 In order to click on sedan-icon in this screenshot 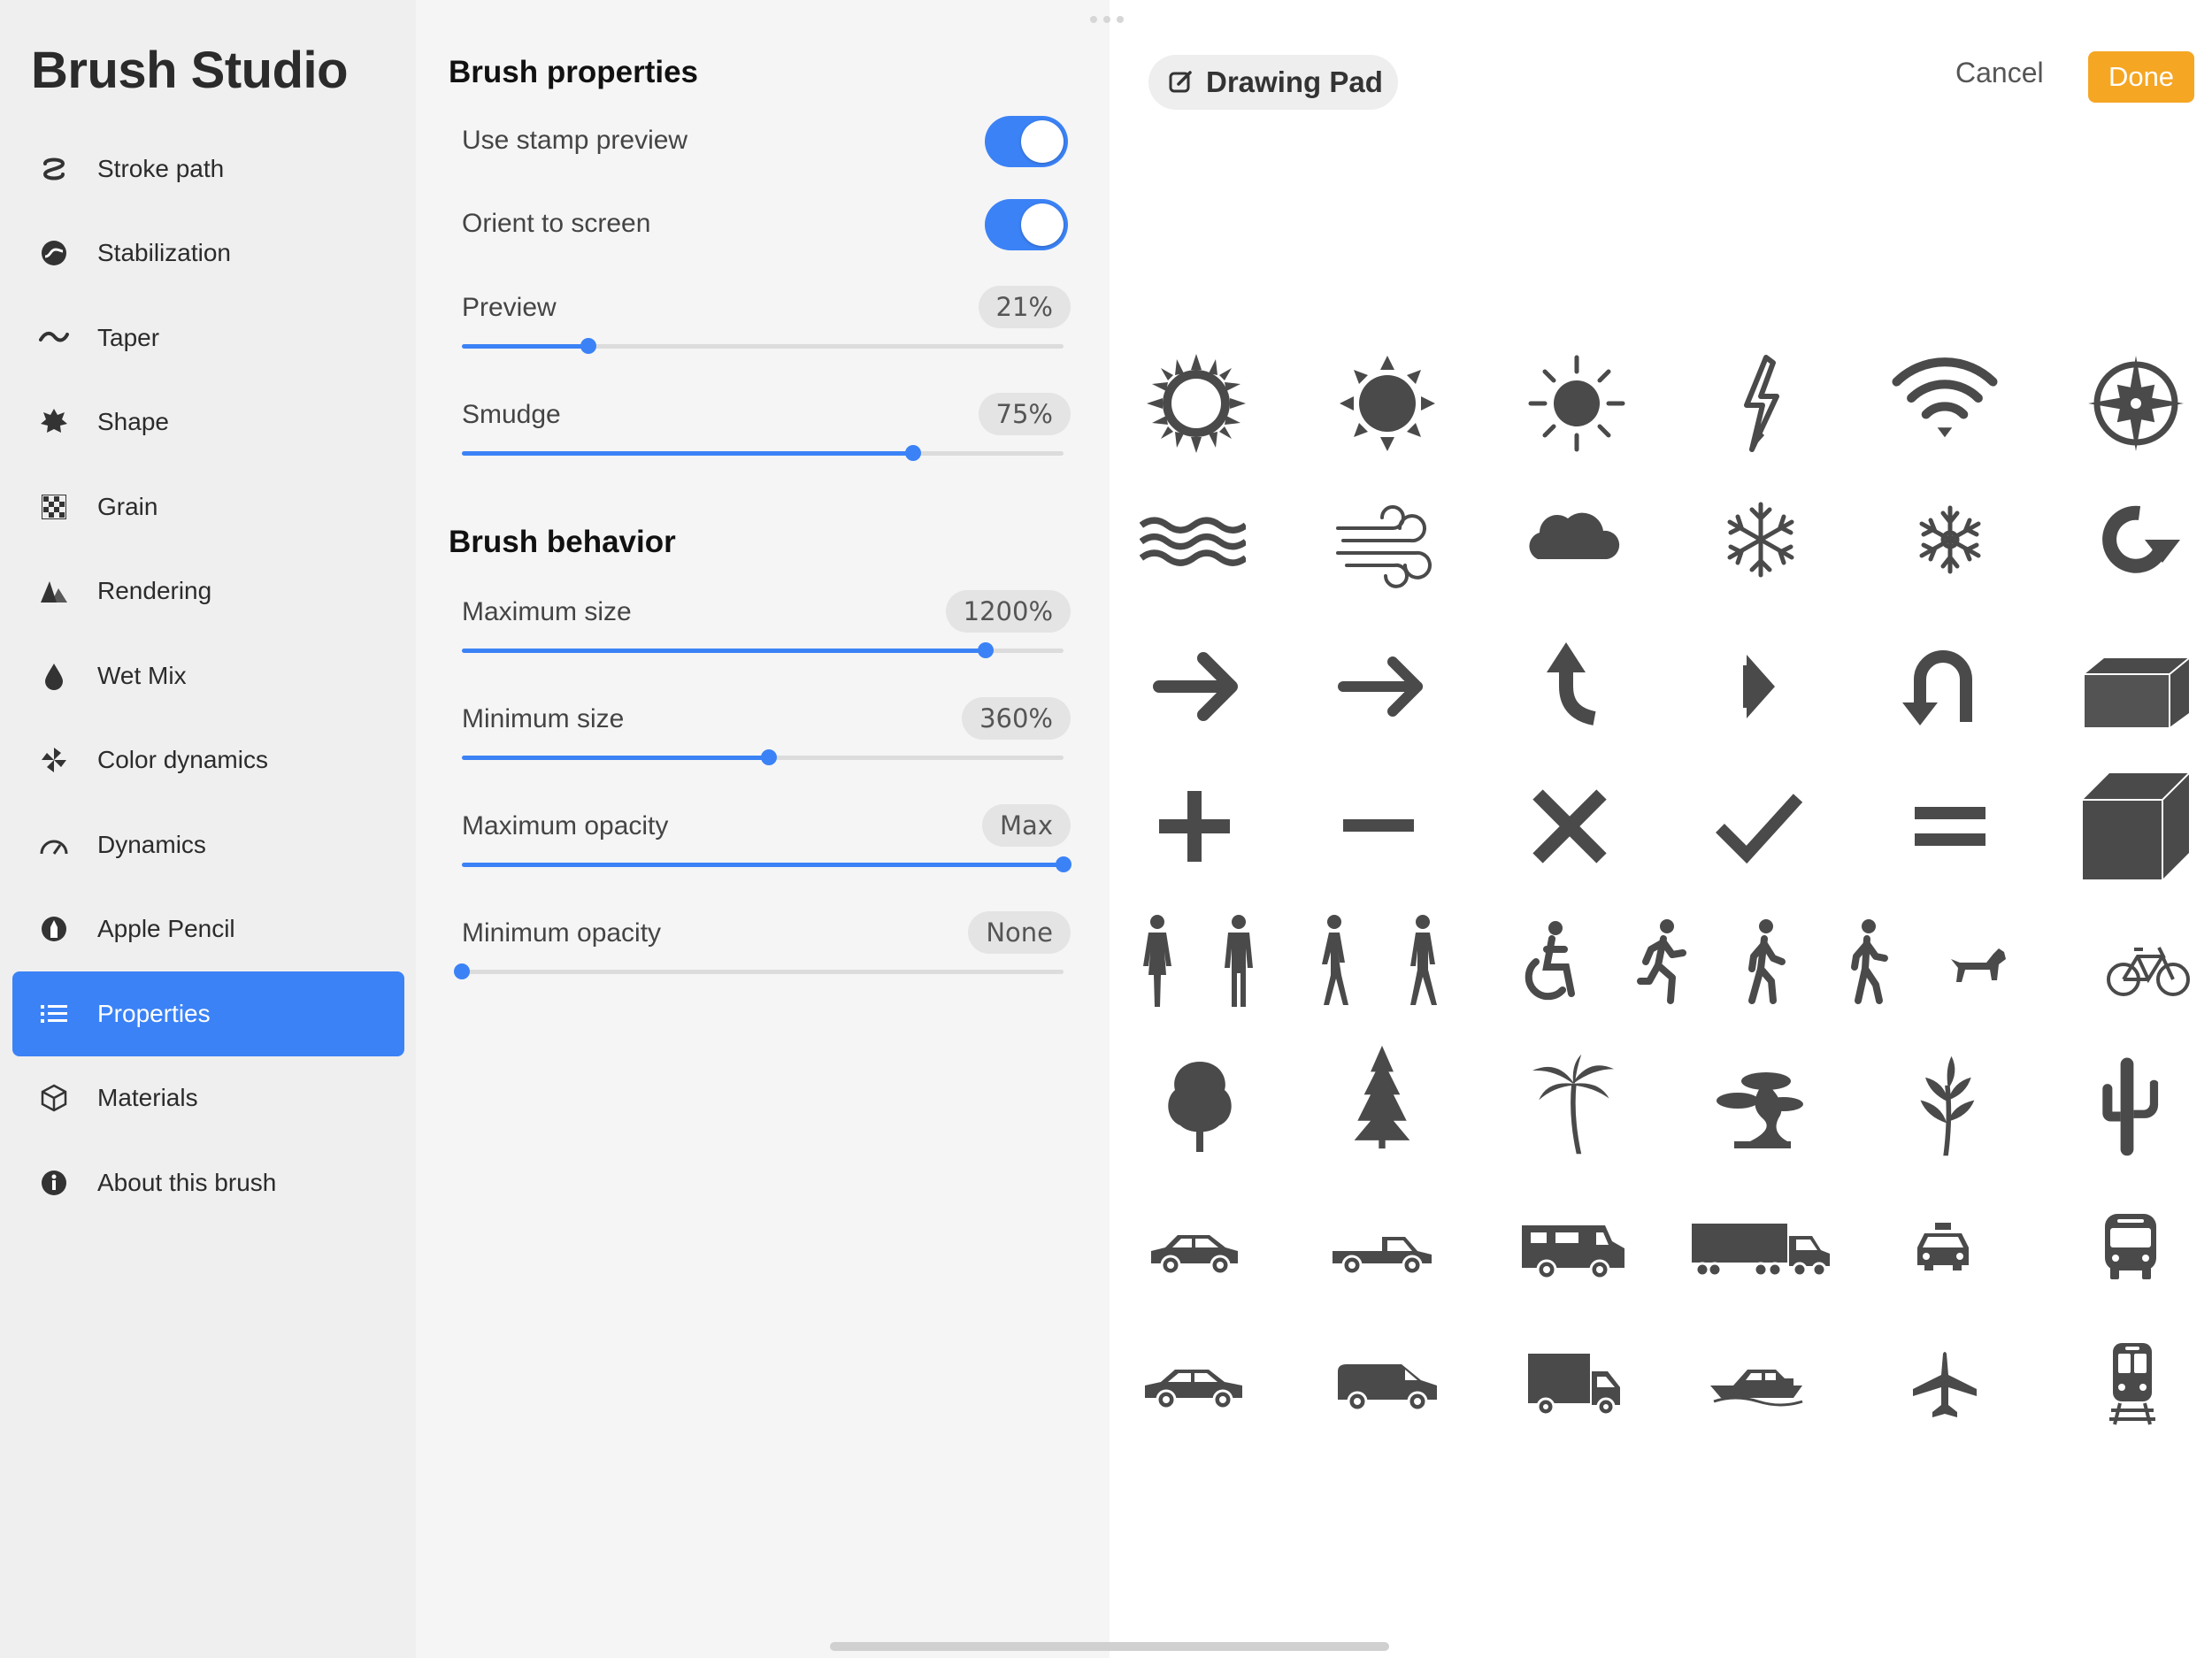, I will do `click(1195, 1386)`.